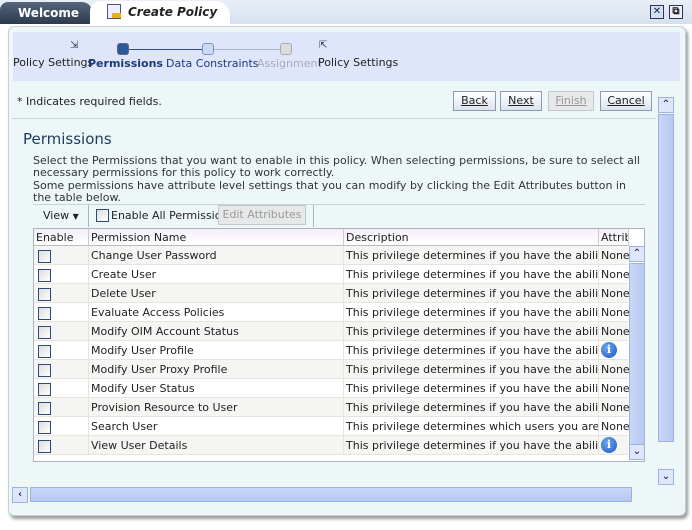 The image size is (692, 530). I want to click on train-stop-data-constraints: Data Constraints, so click(212, 63).